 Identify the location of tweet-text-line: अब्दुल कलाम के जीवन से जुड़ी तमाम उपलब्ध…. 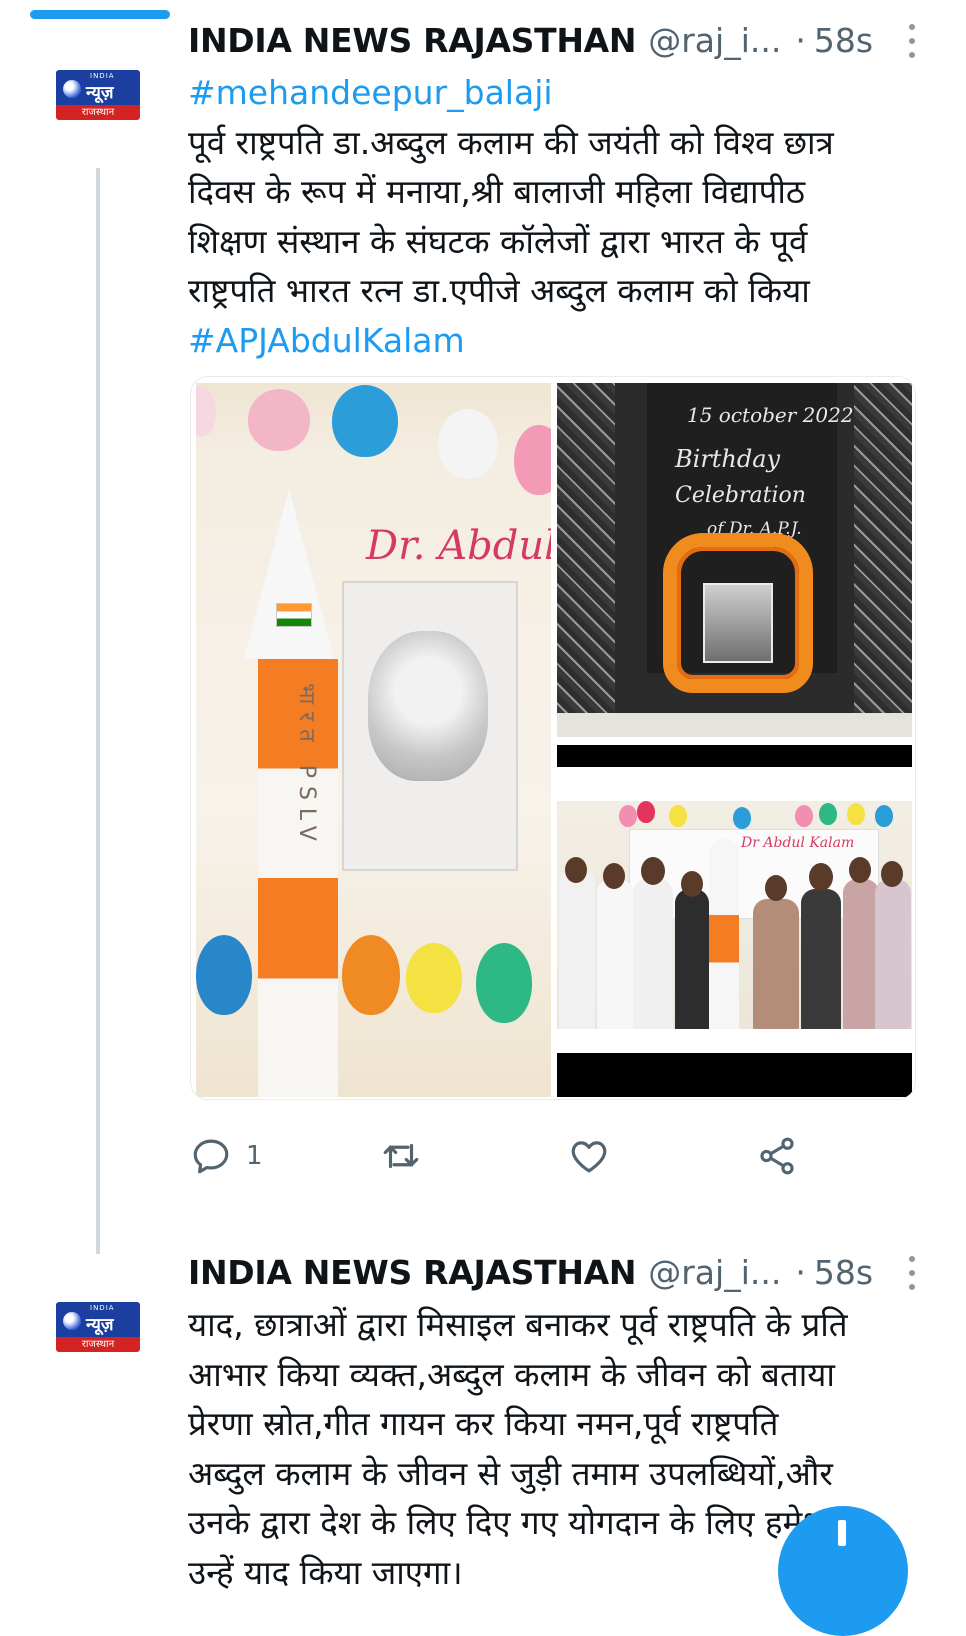
(510, 1473).